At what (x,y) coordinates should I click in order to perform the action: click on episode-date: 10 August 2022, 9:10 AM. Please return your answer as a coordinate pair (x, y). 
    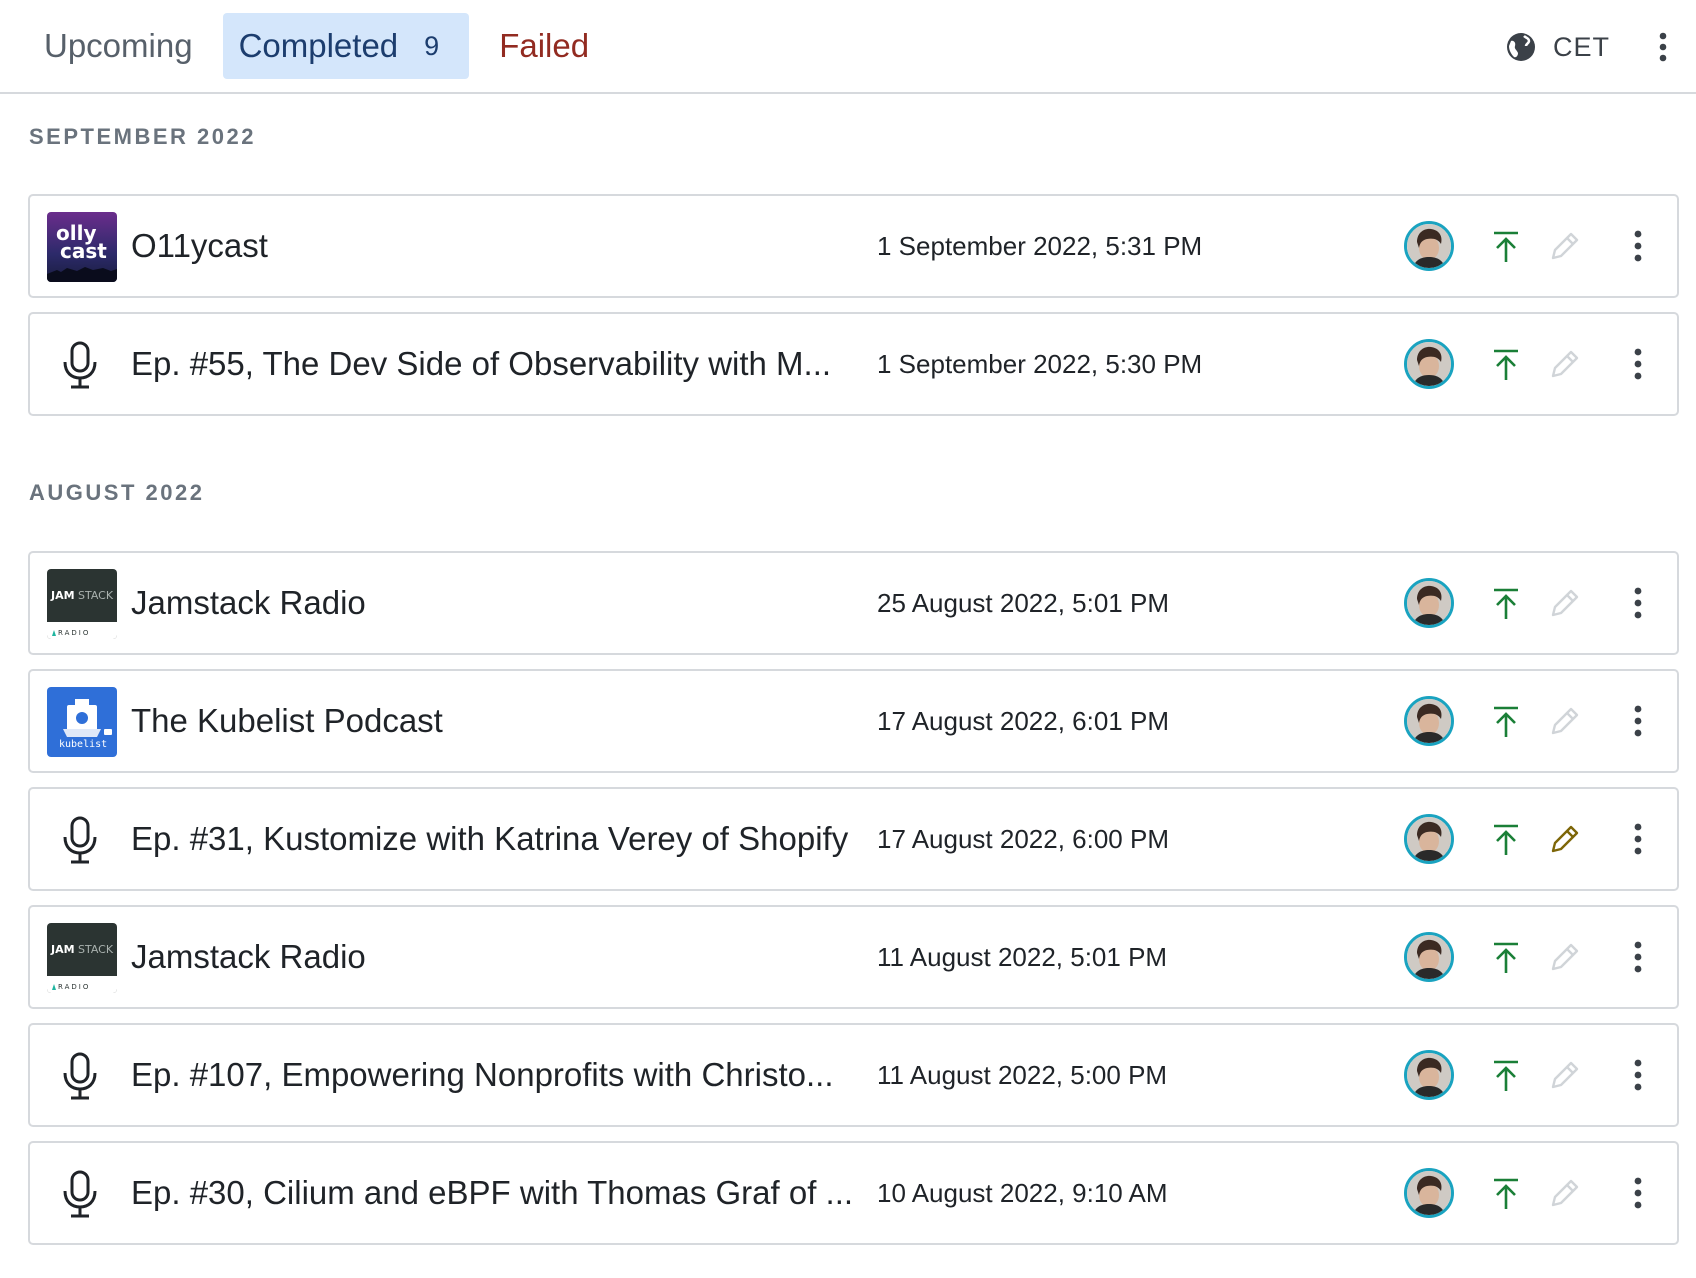
    Looking at the image, I should click on (1022, 1193).